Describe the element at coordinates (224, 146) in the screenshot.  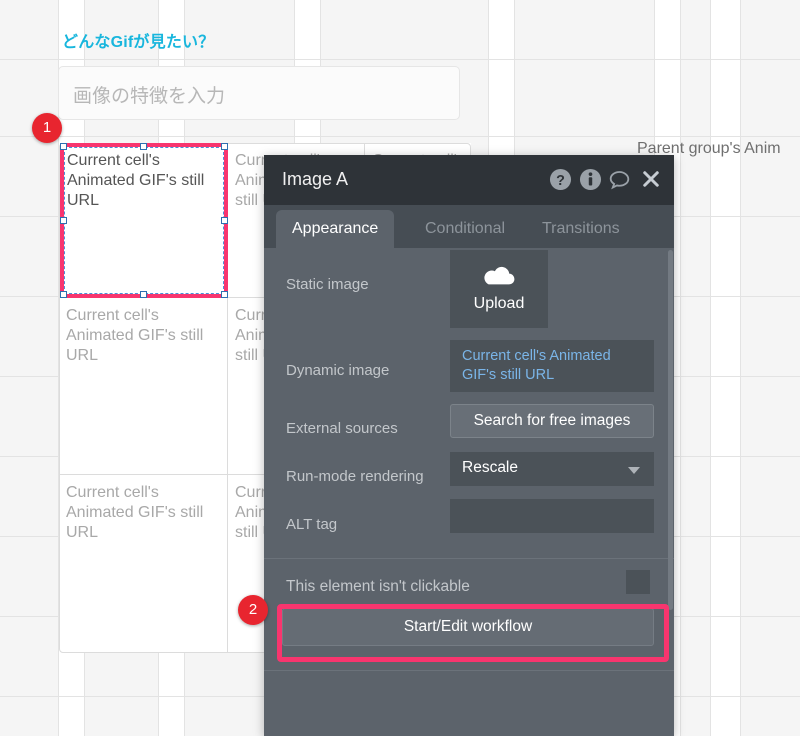
I see `resize-handle-ne` at that location.